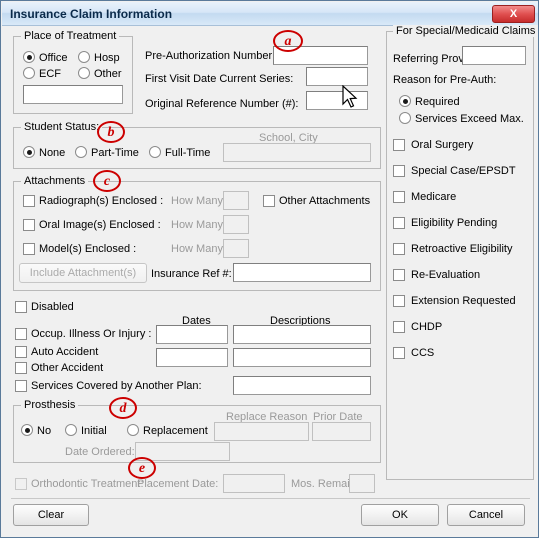  I want to click on insurance-ref-input, so click(302, 272).